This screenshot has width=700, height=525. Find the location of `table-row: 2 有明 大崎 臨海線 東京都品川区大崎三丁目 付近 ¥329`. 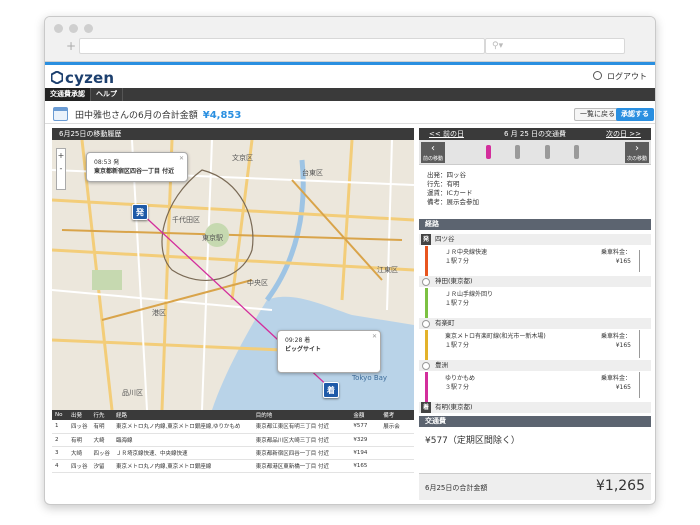

table-row: 2 有明 大崎 臨海線 東京都品川区大崎三丁目 付近 ¥329 is located at coordinates (233, 440).